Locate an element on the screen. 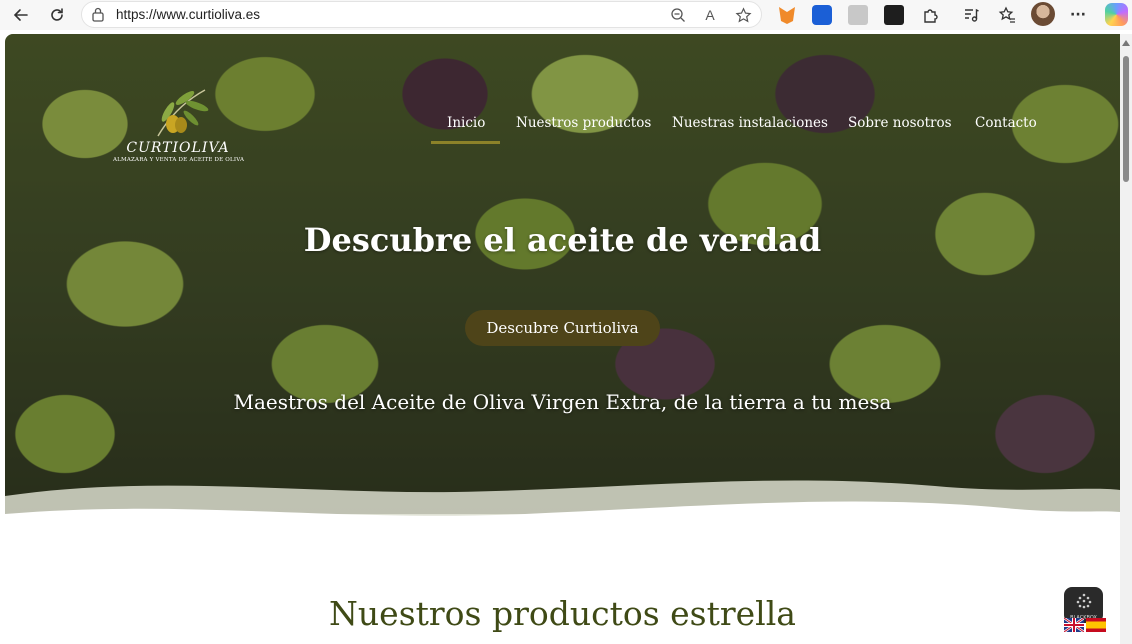  olive-branch-icon is located at coordinates (183, 113).